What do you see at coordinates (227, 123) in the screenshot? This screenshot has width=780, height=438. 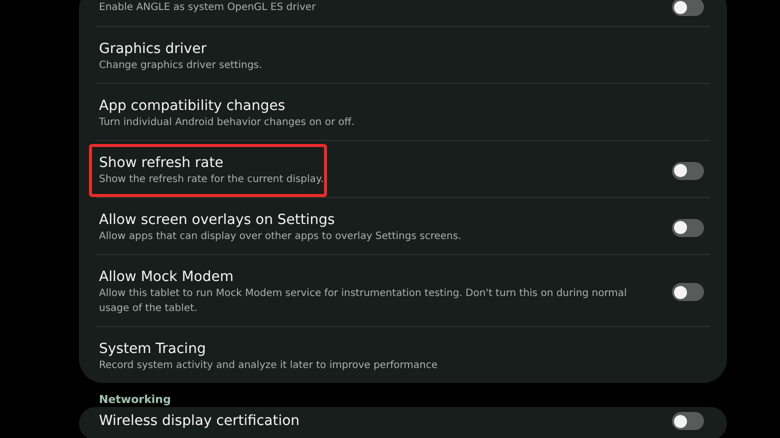 I see `setting-description: Turn individual Android behavior changes on or off.` at bounding box center [227, 123].